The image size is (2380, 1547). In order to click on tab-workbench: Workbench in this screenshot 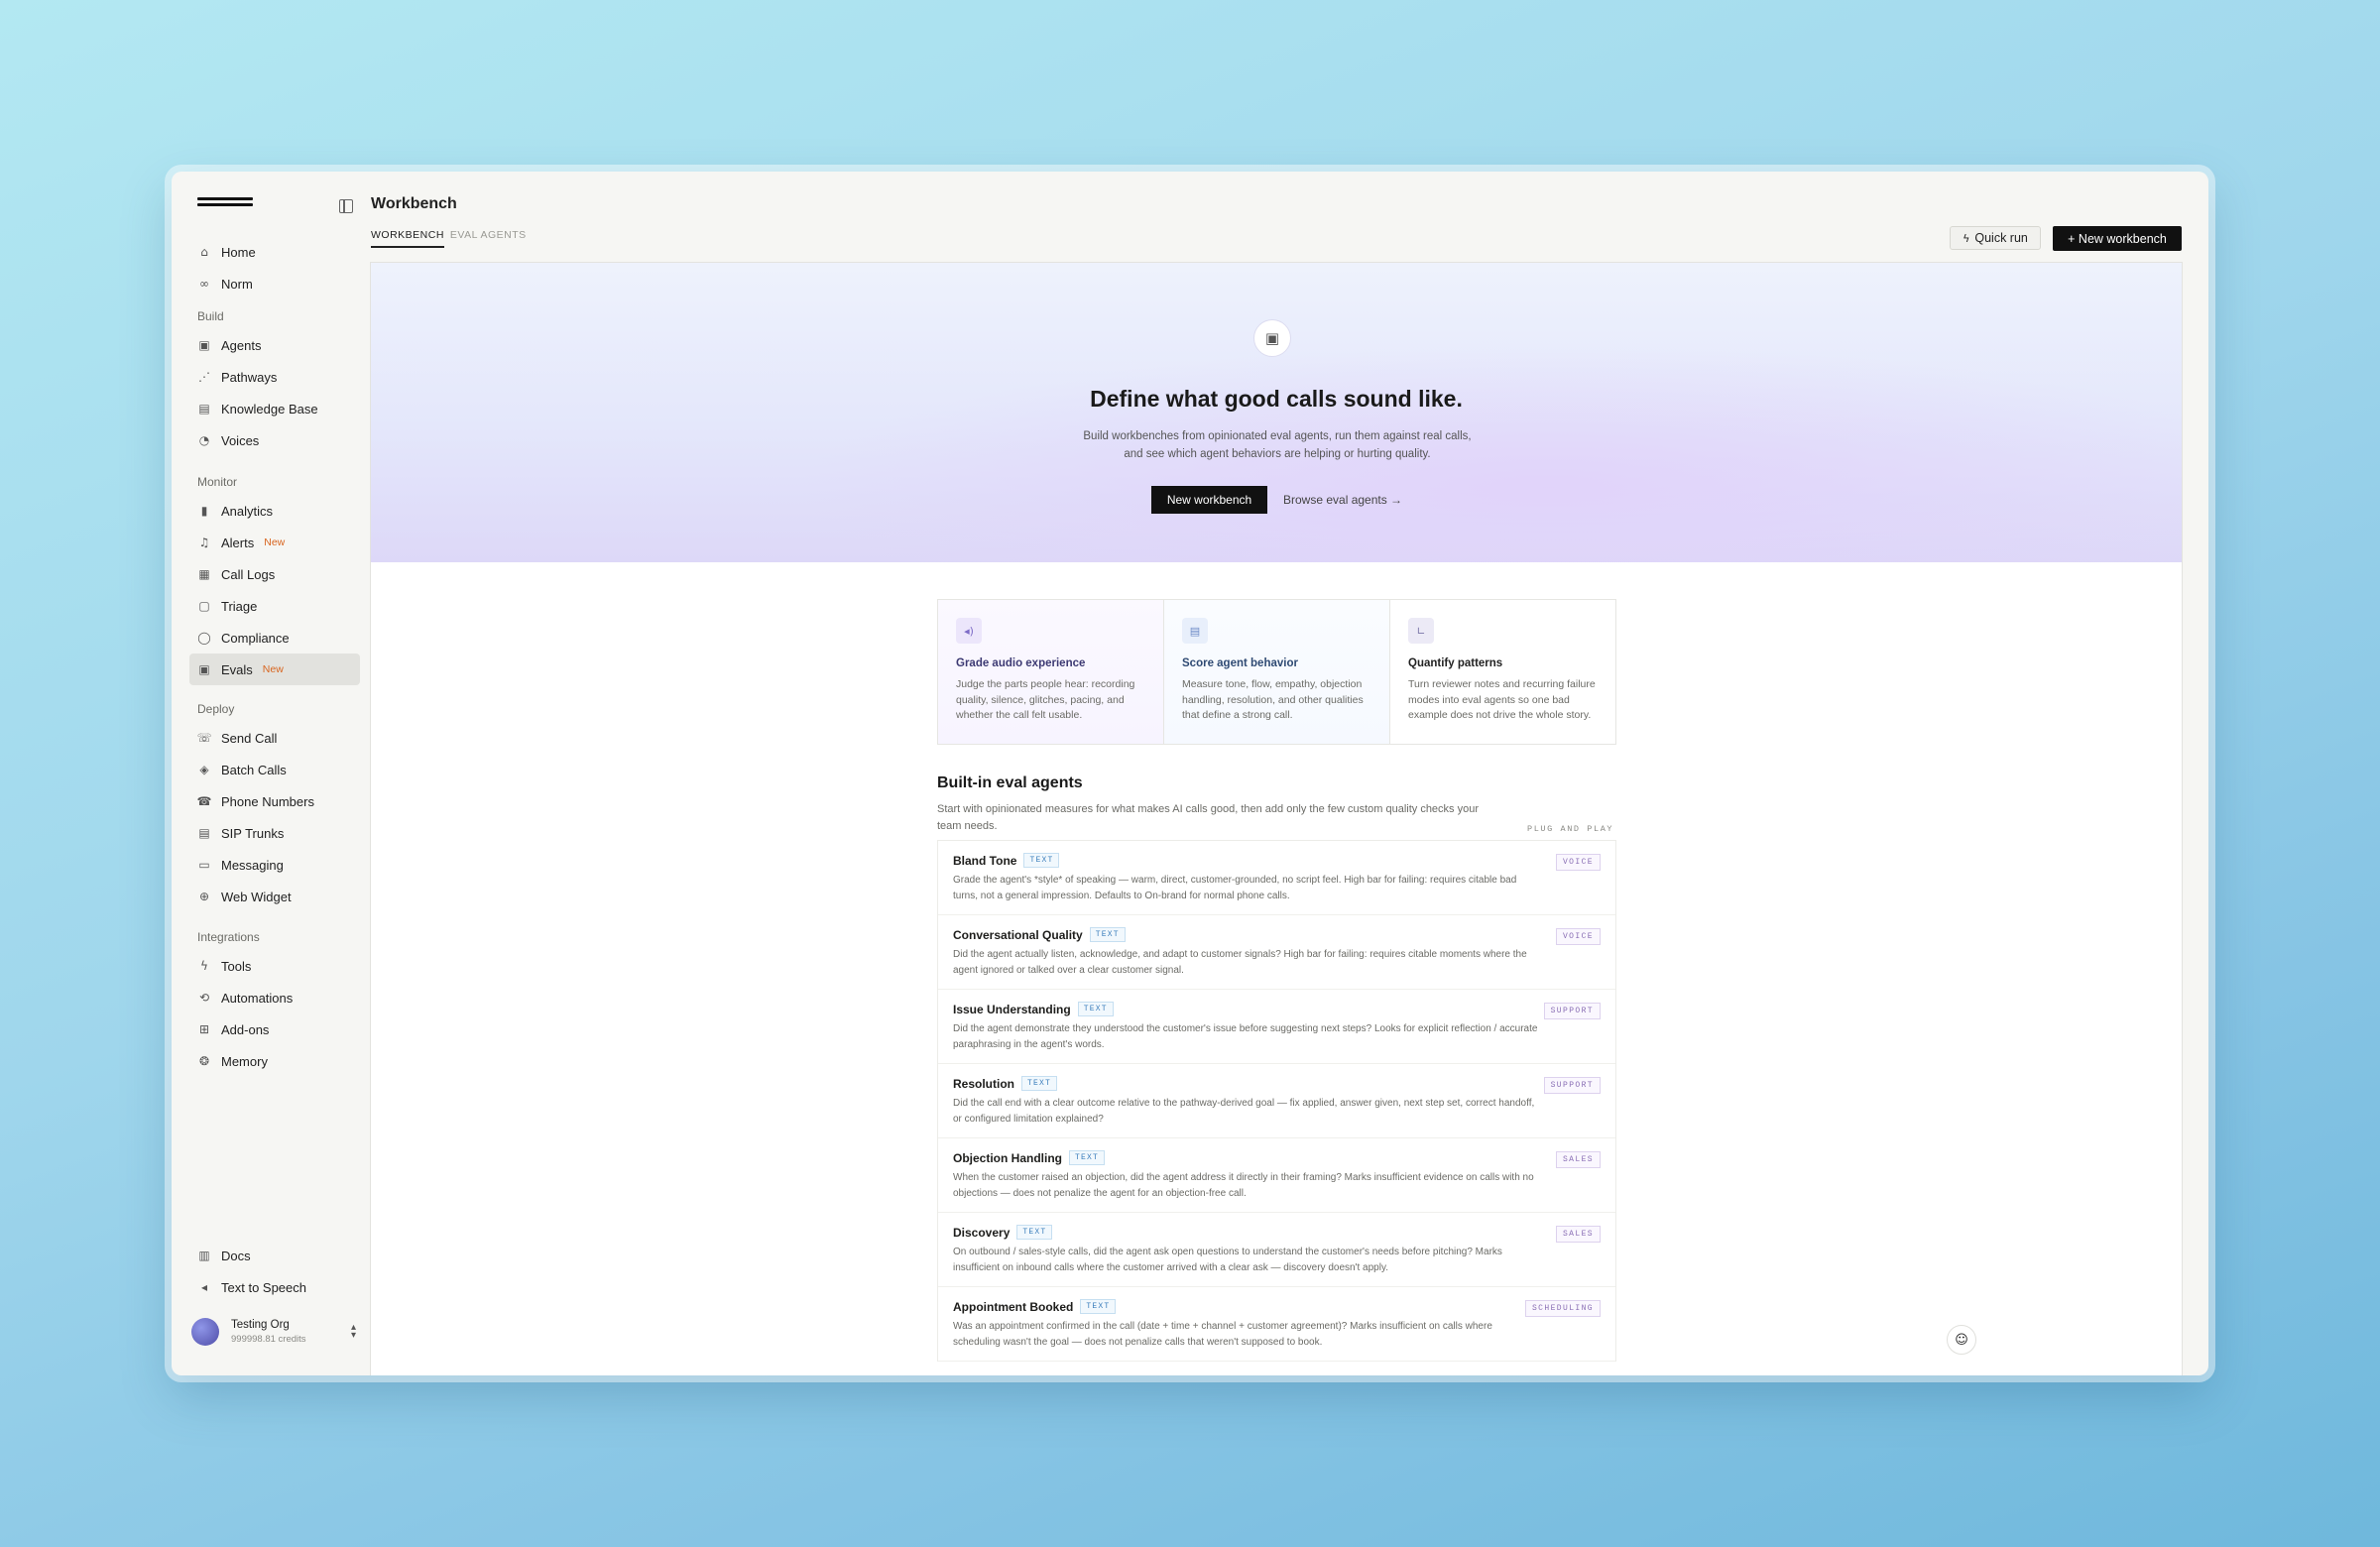, I will do `click(407, 238)`.